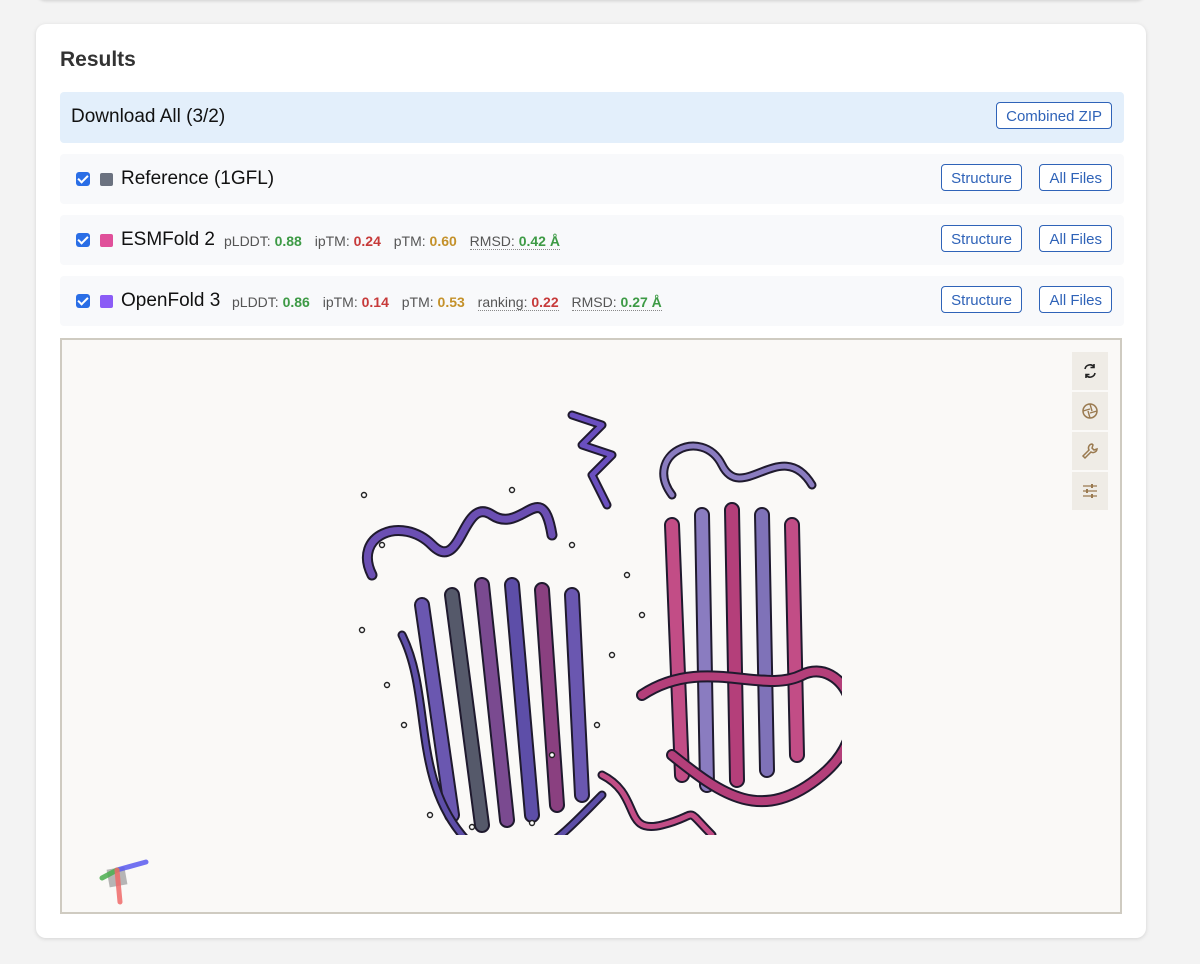  What do you see at coordinates (425, 241) in the screenshot?
I see `metric-ptm: pTM: 0.60` at bounding box center [425, 241].